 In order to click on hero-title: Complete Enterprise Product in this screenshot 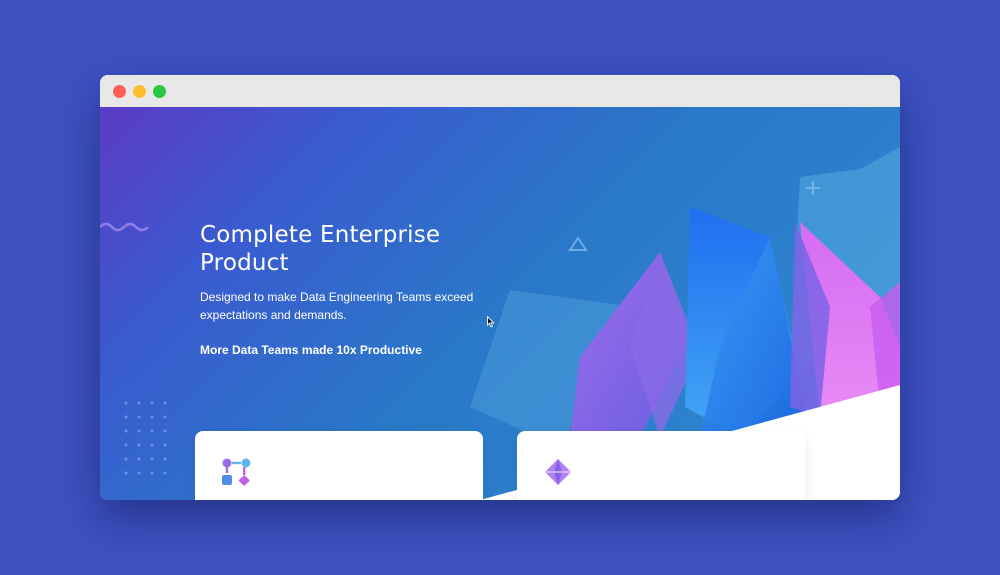, I will do `click(320, 249)`.